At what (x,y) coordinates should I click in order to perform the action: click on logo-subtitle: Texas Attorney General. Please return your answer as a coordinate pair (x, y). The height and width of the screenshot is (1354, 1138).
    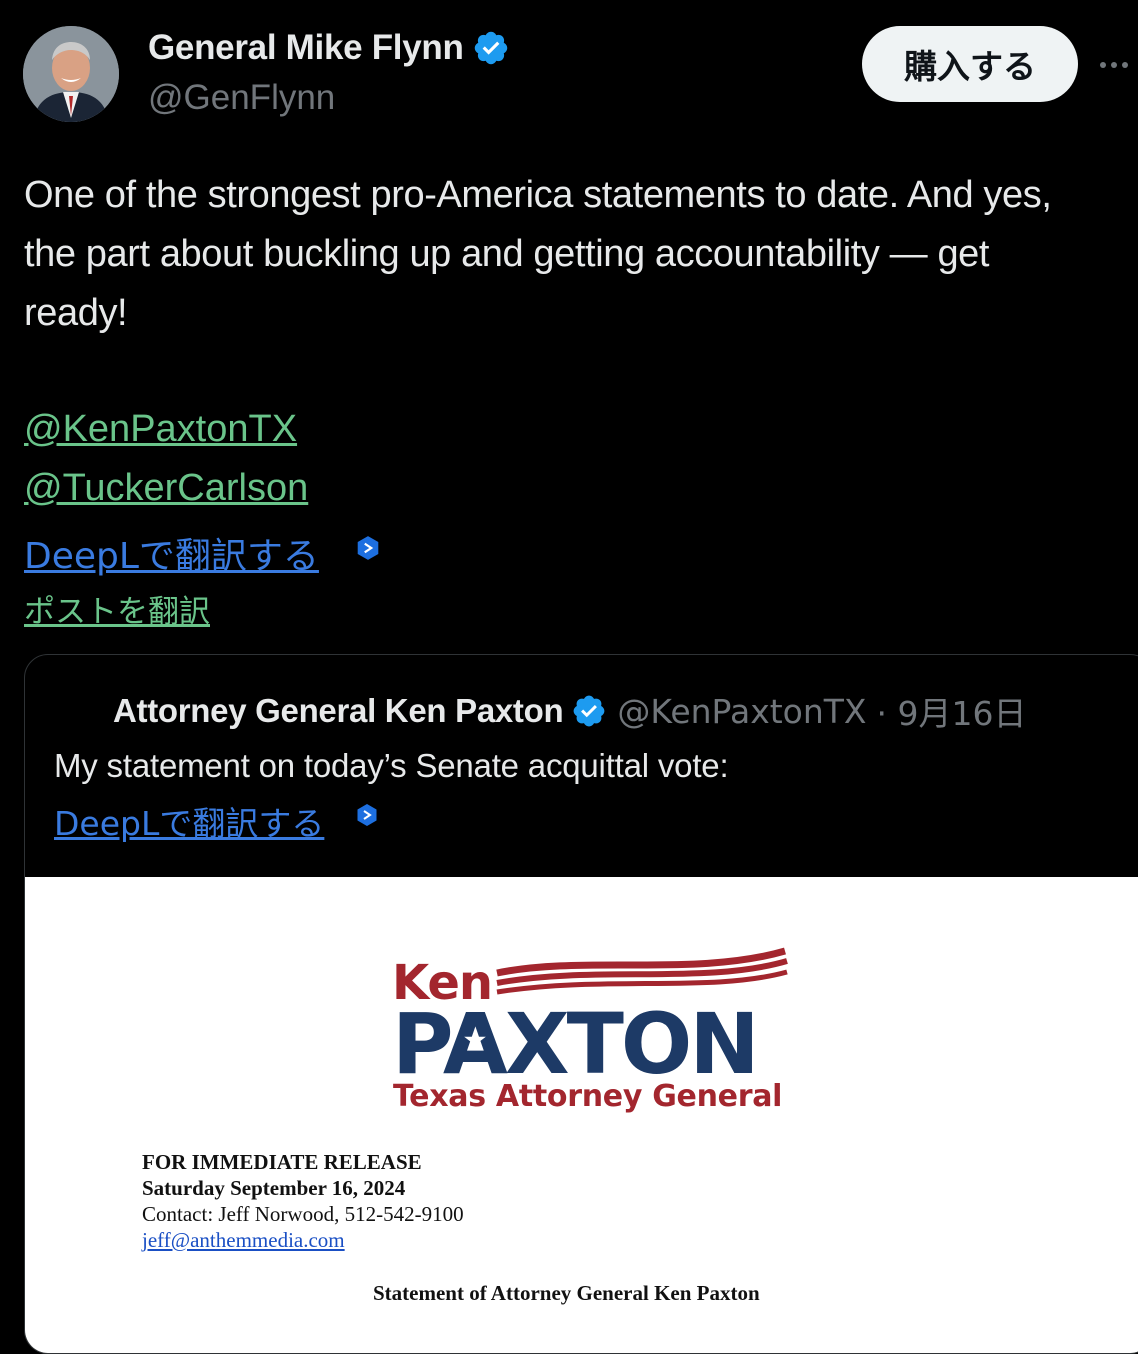
    Looking at the image, I should click on (588, 1096).